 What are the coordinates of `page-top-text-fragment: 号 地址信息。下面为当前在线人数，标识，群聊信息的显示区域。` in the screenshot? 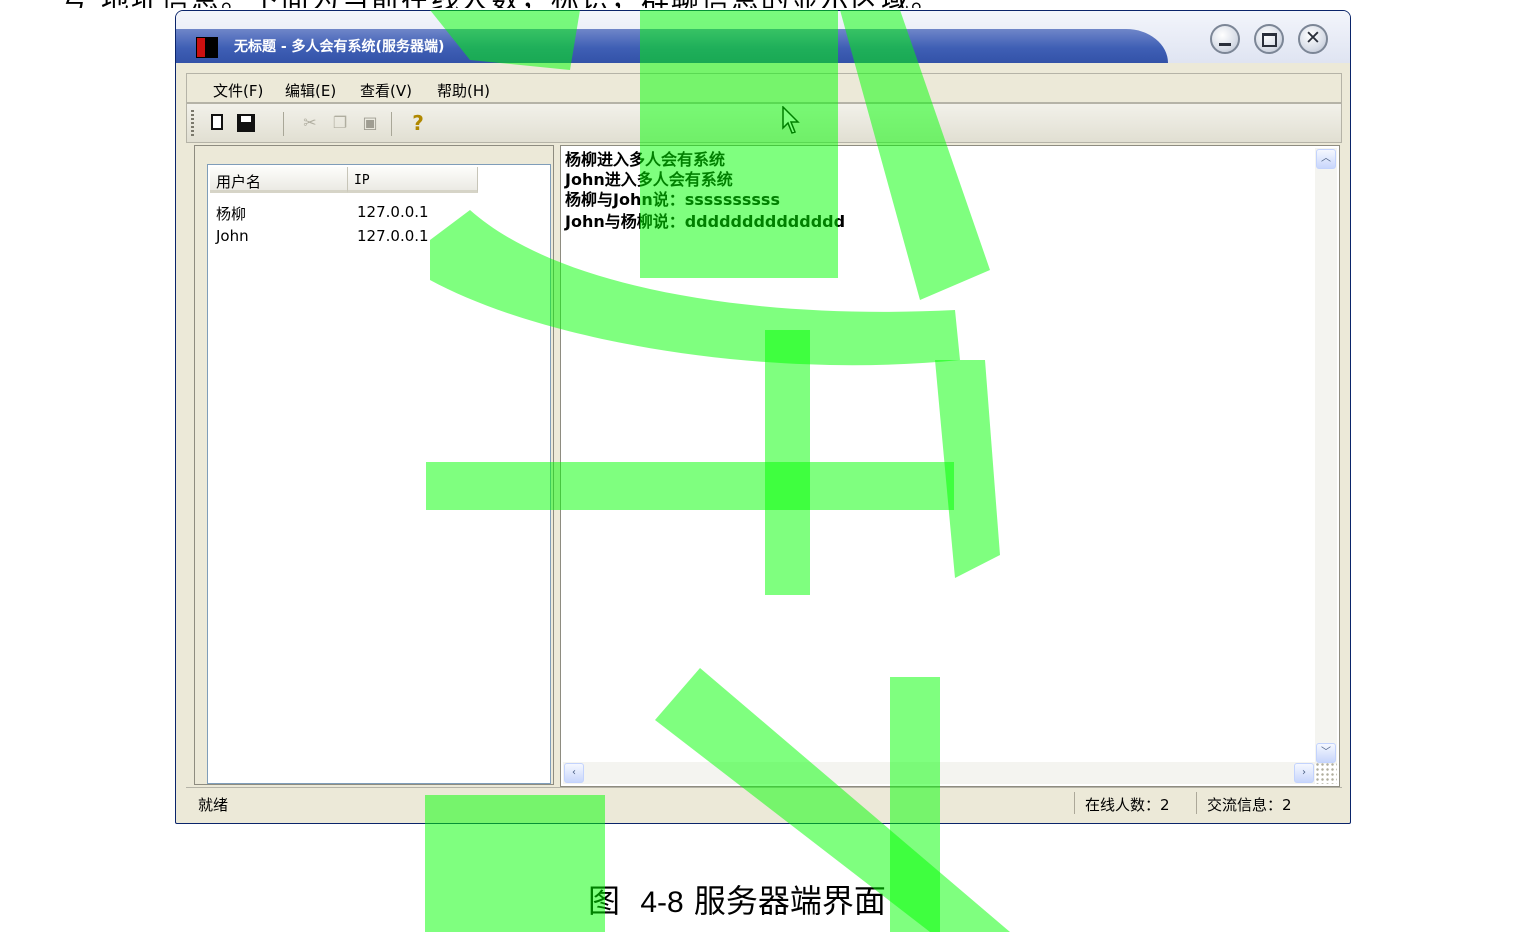 It's located at (769, 4).